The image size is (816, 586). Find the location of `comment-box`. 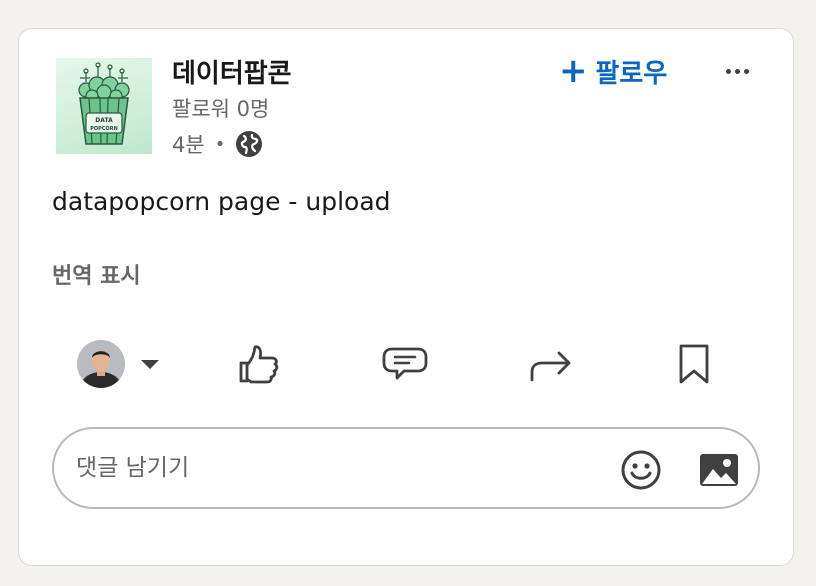

comment-box is located at coordinates (406, 468).